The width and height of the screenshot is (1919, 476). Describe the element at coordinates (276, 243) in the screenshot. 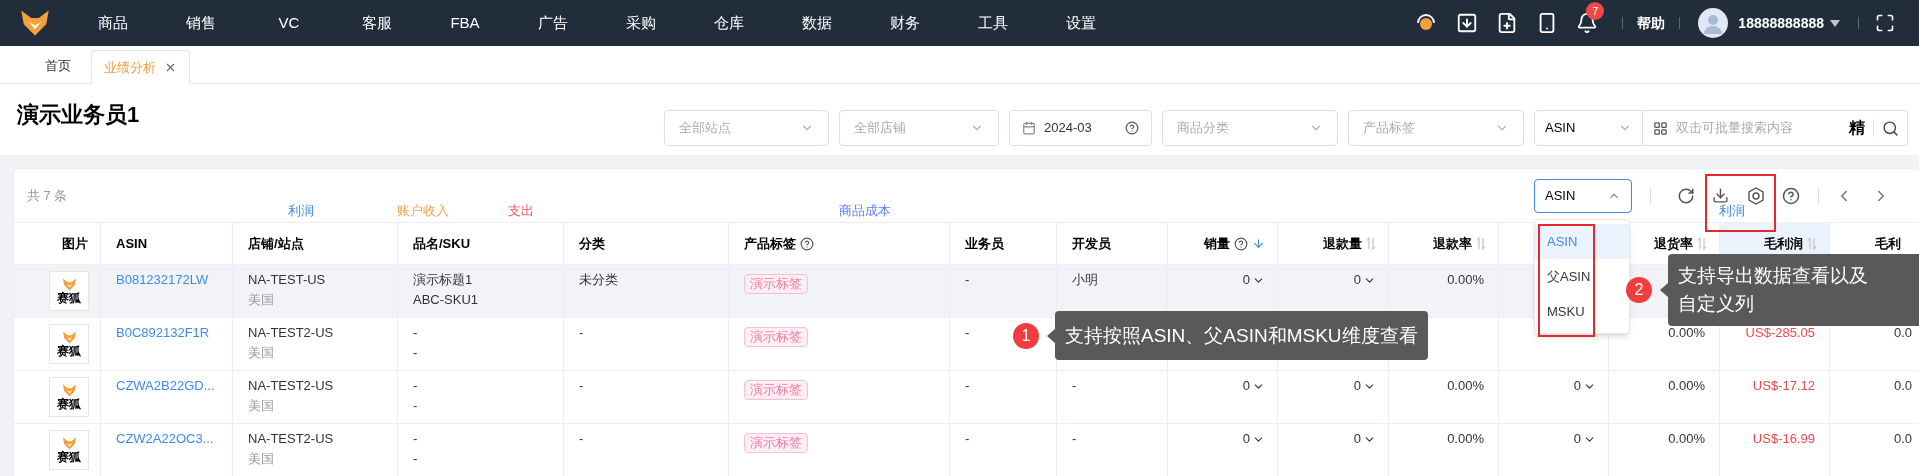

I see `column-label: 店铺/站点` at that location.